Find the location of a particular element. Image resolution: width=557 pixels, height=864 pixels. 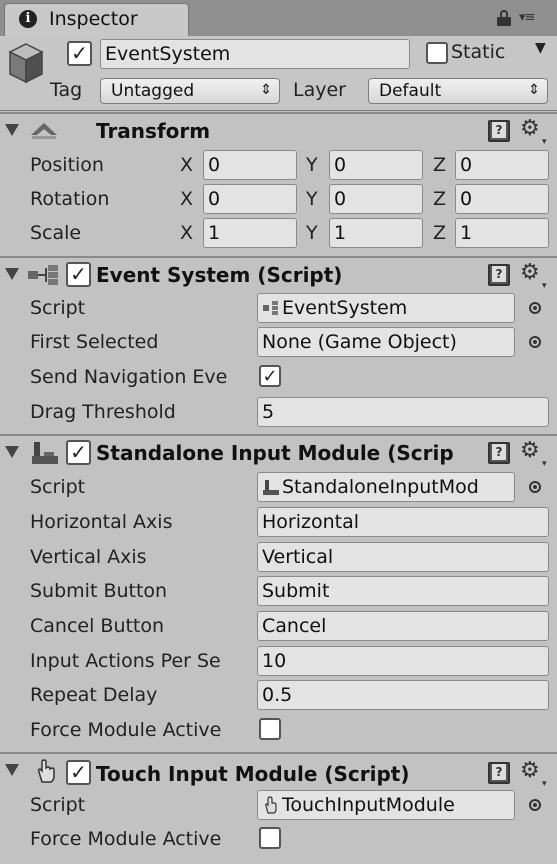

scale-z-field: 1 is located at coordinates (502, 233).